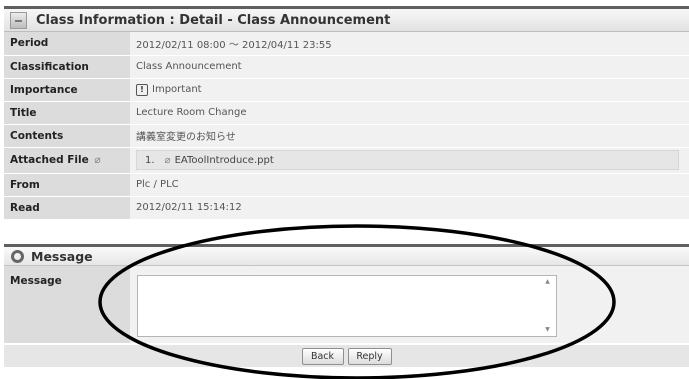  What do you see at coordinates (17, 256) in the screenshot?
I see `message-bubble-icon` at bounding box center [17, 256].